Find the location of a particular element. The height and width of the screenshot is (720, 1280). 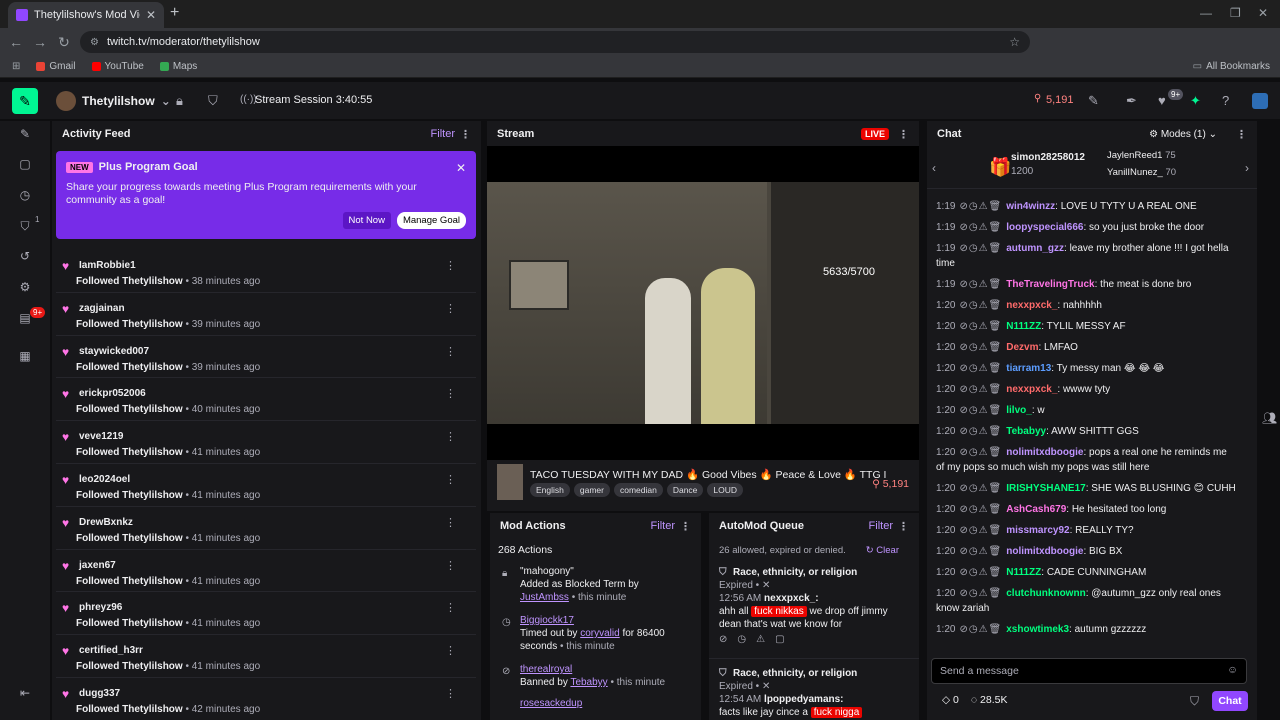

chat-username: lilvo_ is located at coordinates (1019, 410).